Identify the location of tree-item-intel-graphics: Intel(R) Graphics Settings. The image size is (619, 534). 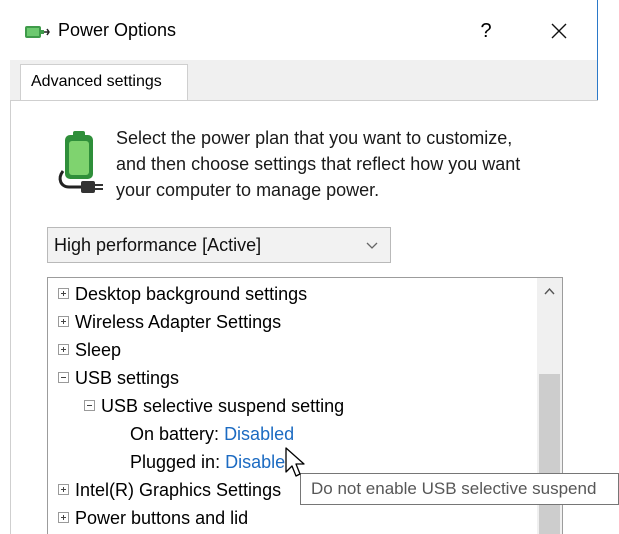
(169, 490).